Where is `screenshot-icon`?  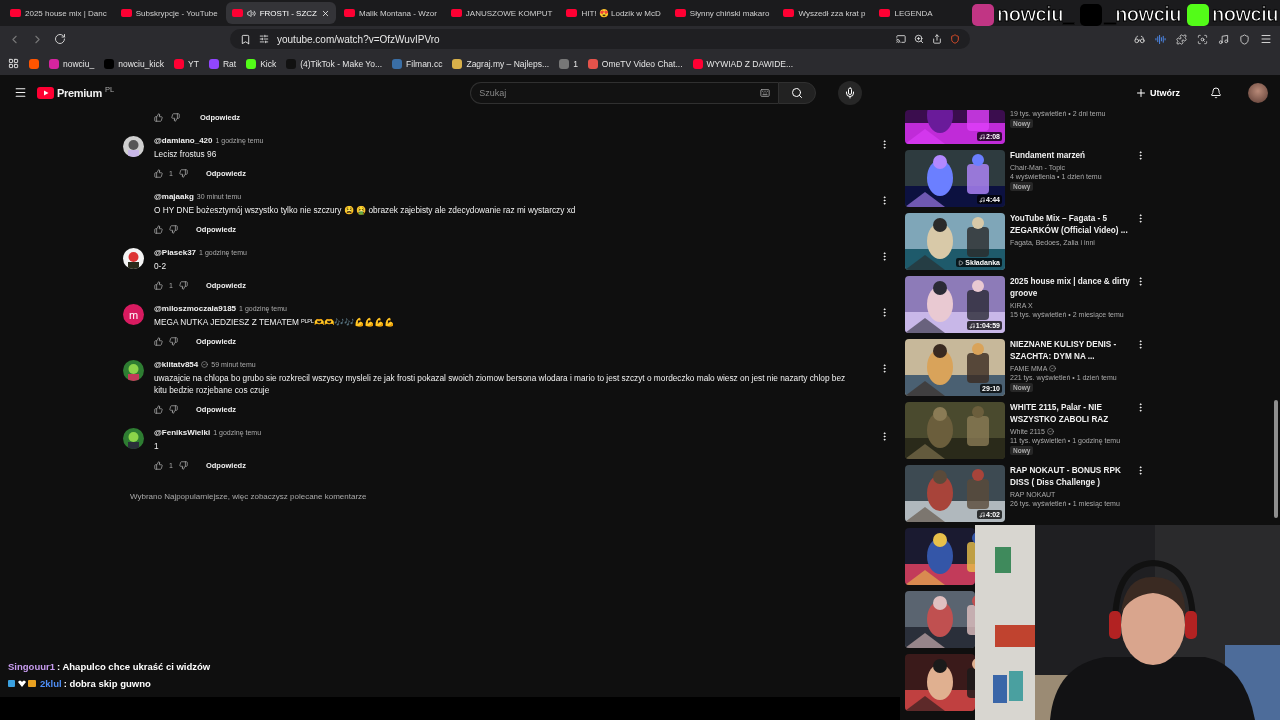
screenshot-icon is located at coordinates (1202, 39).